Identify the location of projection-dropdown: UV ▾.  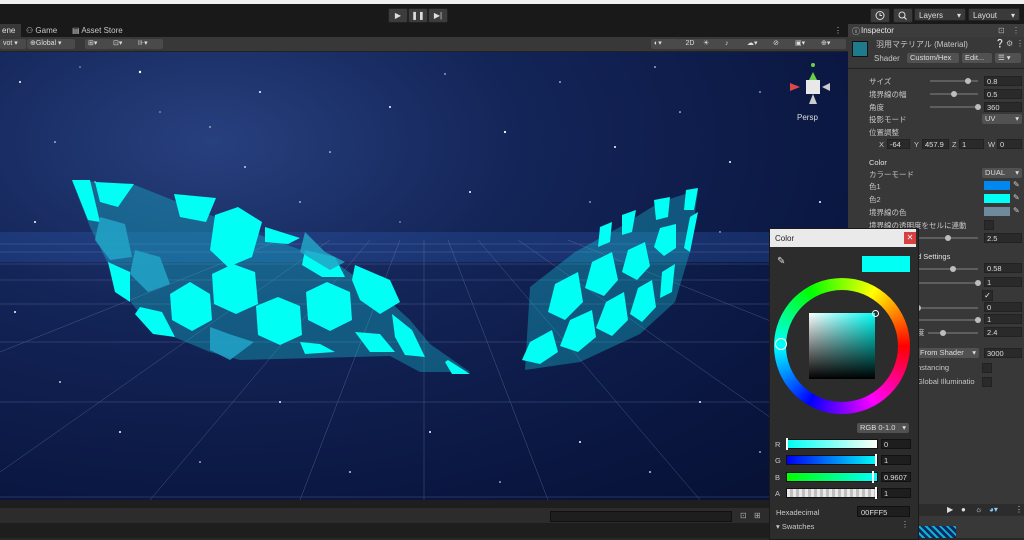
(1002, 119).